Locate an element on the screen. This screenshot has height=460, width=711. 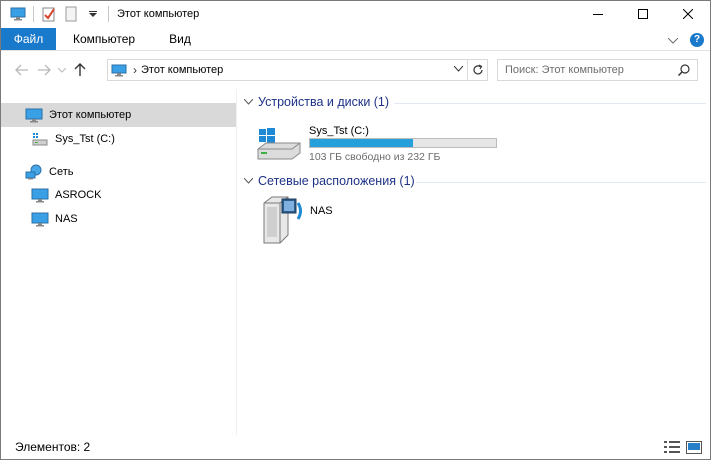
close-button is located at coordinates (687, 14).